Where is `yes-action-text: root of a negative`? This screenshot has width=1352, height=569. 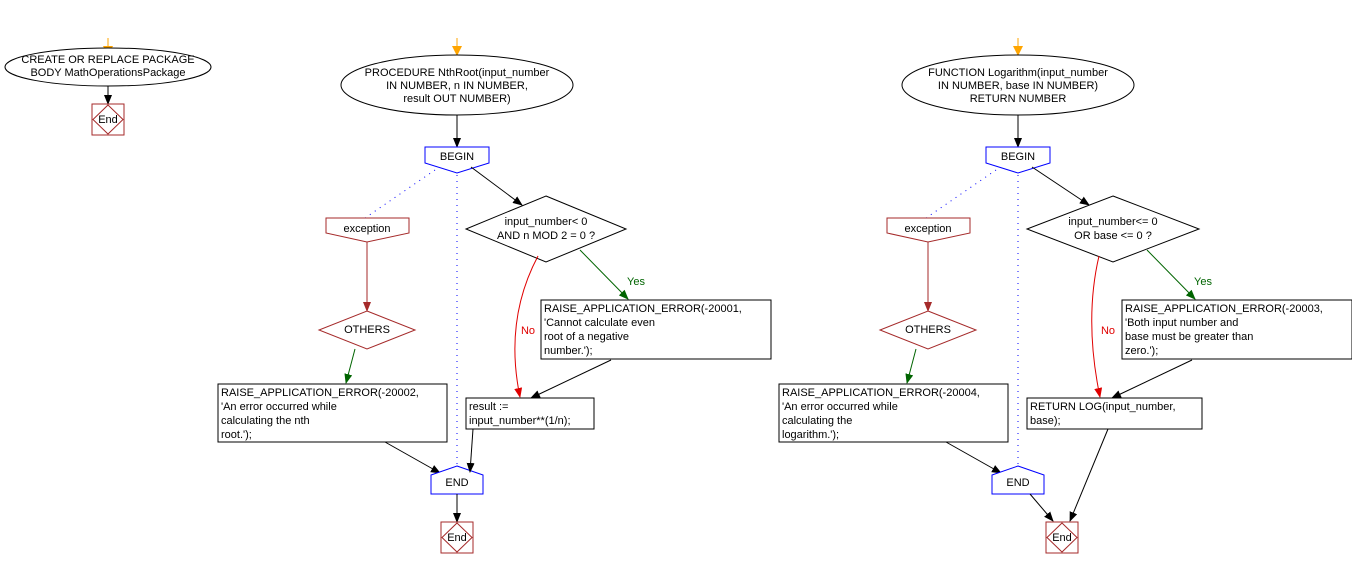 yes-action-text: root of a negative is located at coordinates (586, 337).